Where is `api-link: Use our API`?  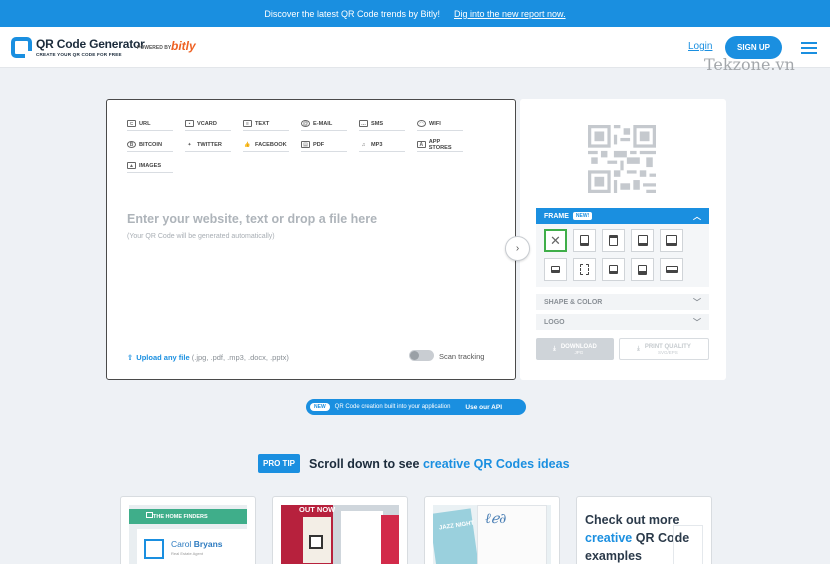 api-link: Use our API is located at coordinates (483, 407).